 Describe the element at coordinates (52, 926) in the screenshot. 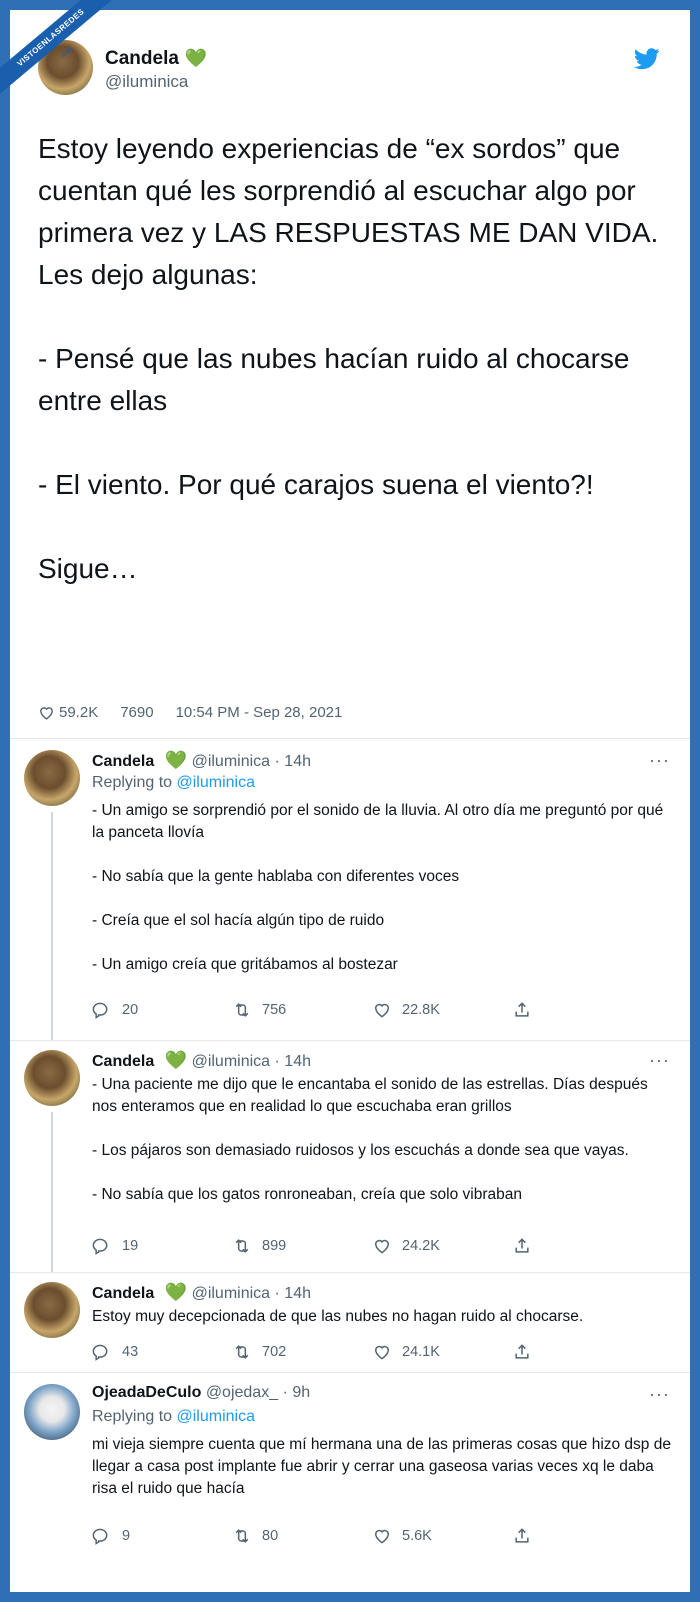

I see `thread-line` at that location.